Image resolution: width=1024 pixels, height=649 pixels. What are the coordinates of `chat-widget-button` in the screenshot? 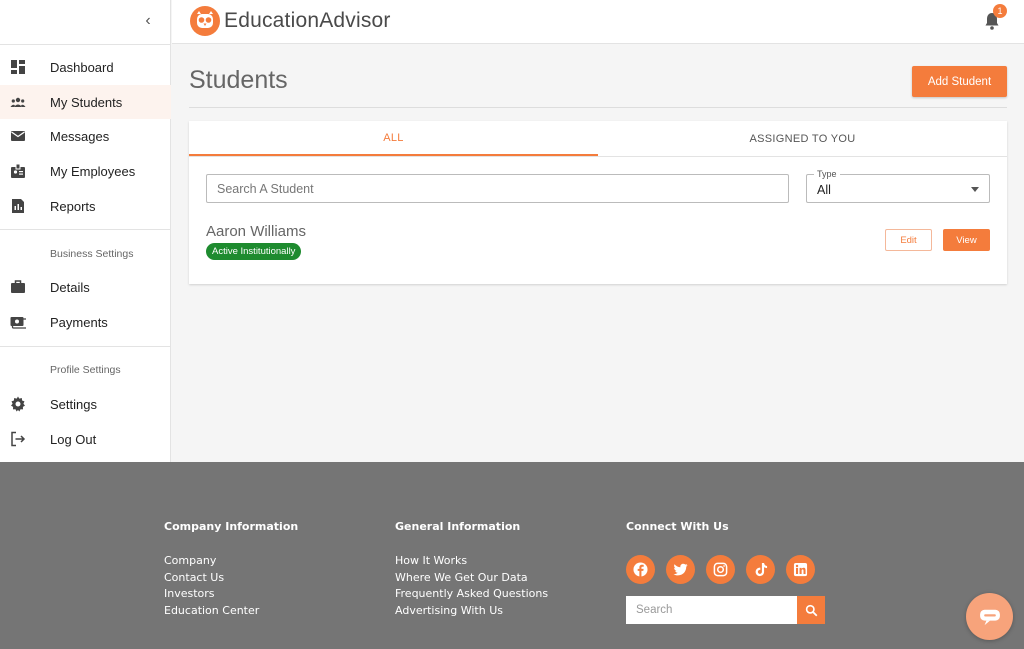 It's located at (989, 616).